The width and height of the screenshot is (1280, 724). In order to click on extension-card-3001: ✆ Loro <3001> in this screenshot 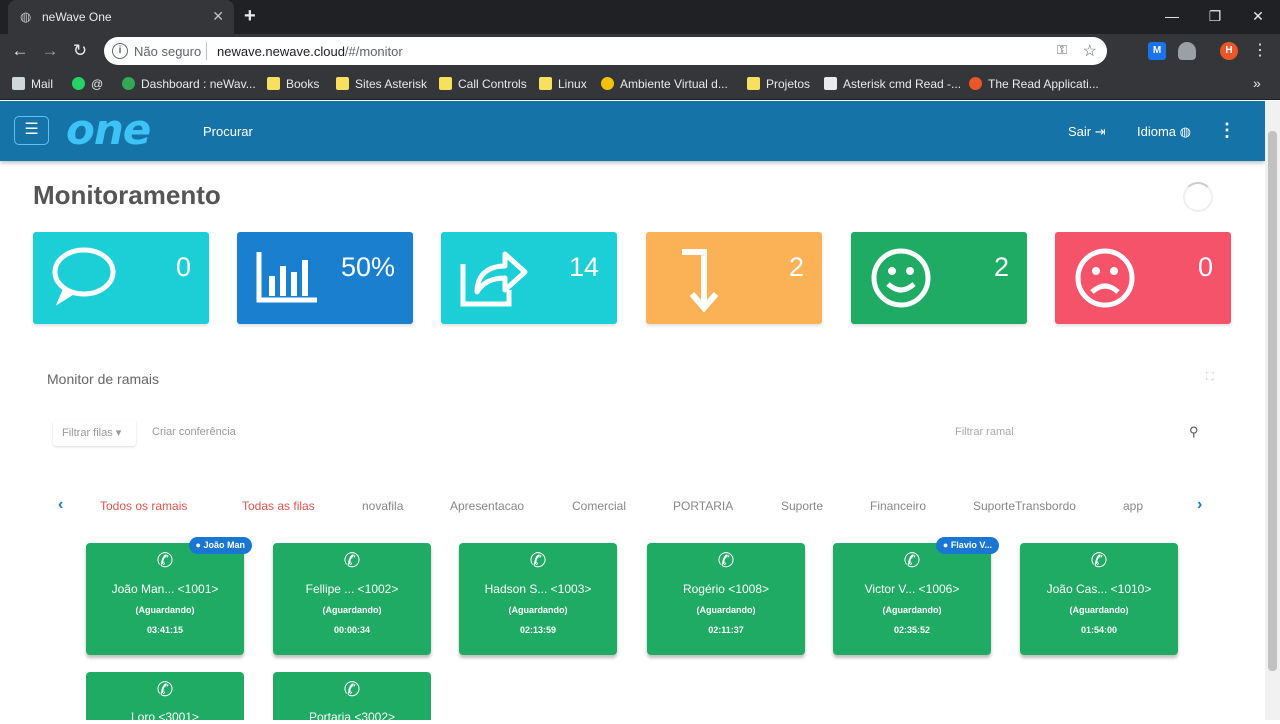, I will do `click(165, 698)`.